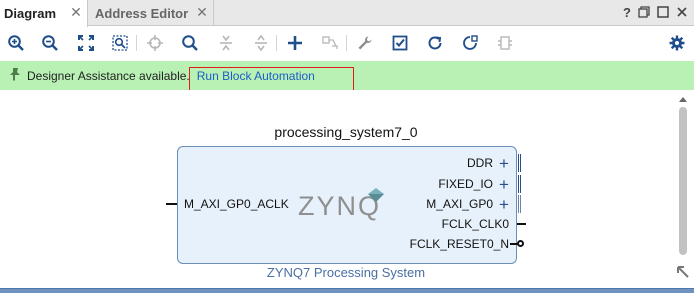 The height and width of the screenshot is (293, 694). I want to click on zoom-fit-icon, so click(86, 43).